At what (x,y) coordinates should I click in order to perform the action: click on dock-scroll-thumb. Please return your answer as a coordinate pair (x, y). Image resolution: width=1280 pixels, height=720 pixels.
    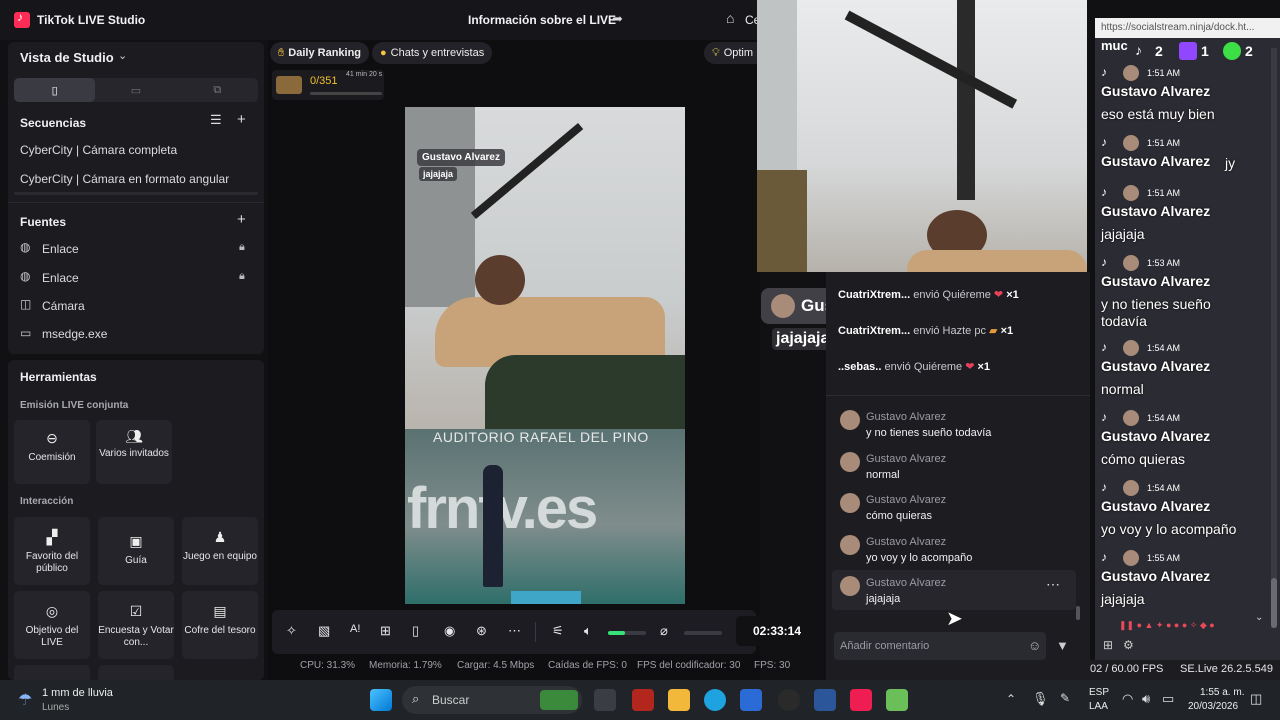
    Looking at the image, I should click on (1274, 603).